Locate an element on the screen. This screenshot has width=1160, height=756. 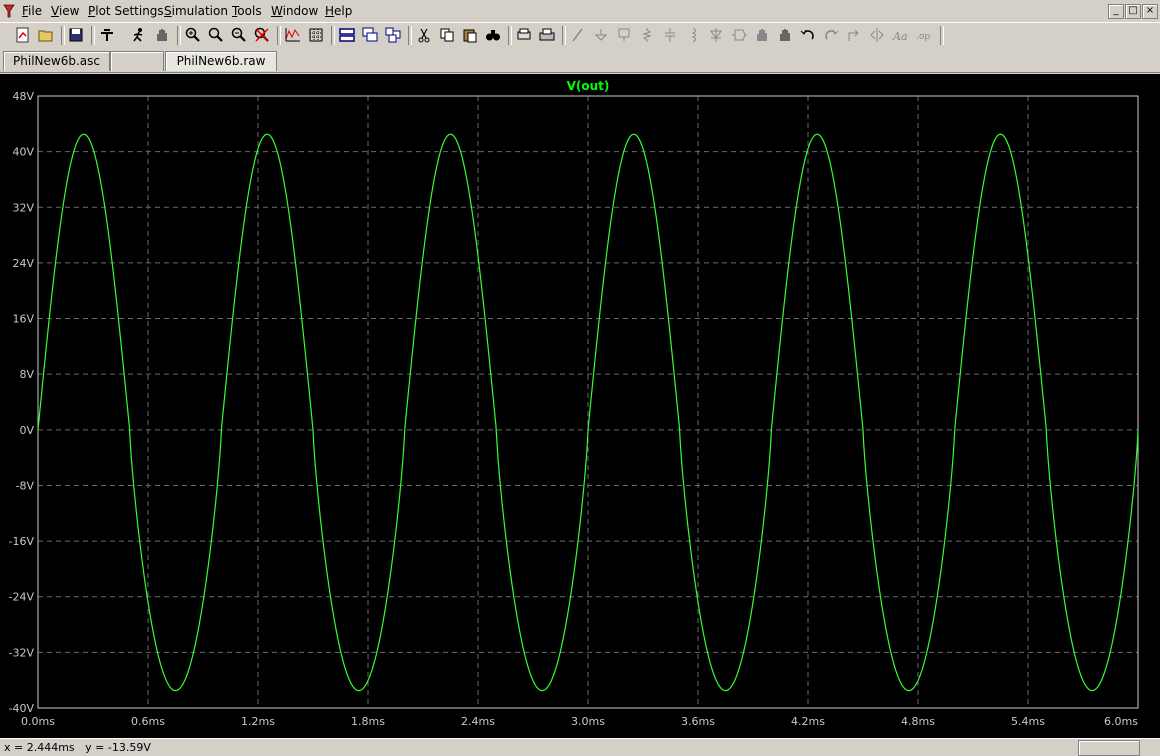
x-tick-label: 6.0ms is located at coordinates (1121, 721).